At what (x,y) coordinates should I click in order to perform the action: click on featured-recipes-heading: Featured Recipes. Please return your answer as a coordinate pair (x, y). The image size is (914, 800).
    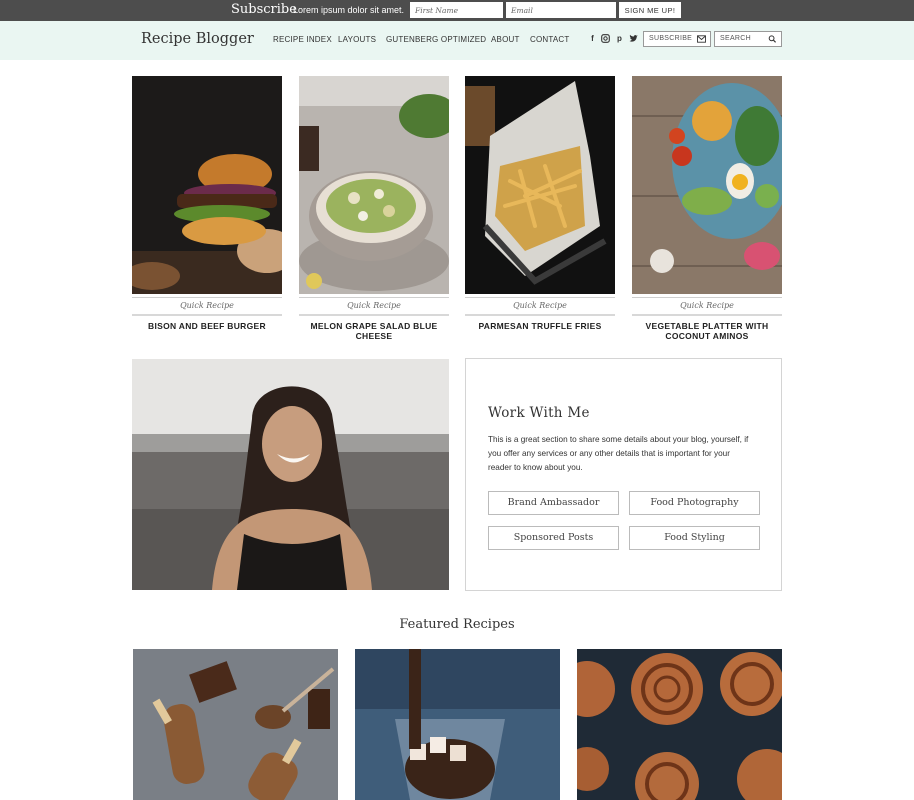
    Looking at the image, I should click on (457, 624).